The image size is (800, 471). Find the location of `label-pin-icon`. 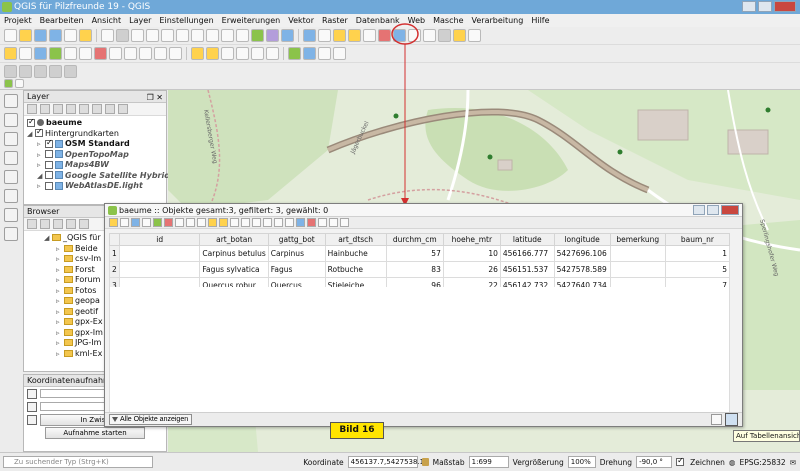

label-pin-icon is located at coordinates (212, 53).